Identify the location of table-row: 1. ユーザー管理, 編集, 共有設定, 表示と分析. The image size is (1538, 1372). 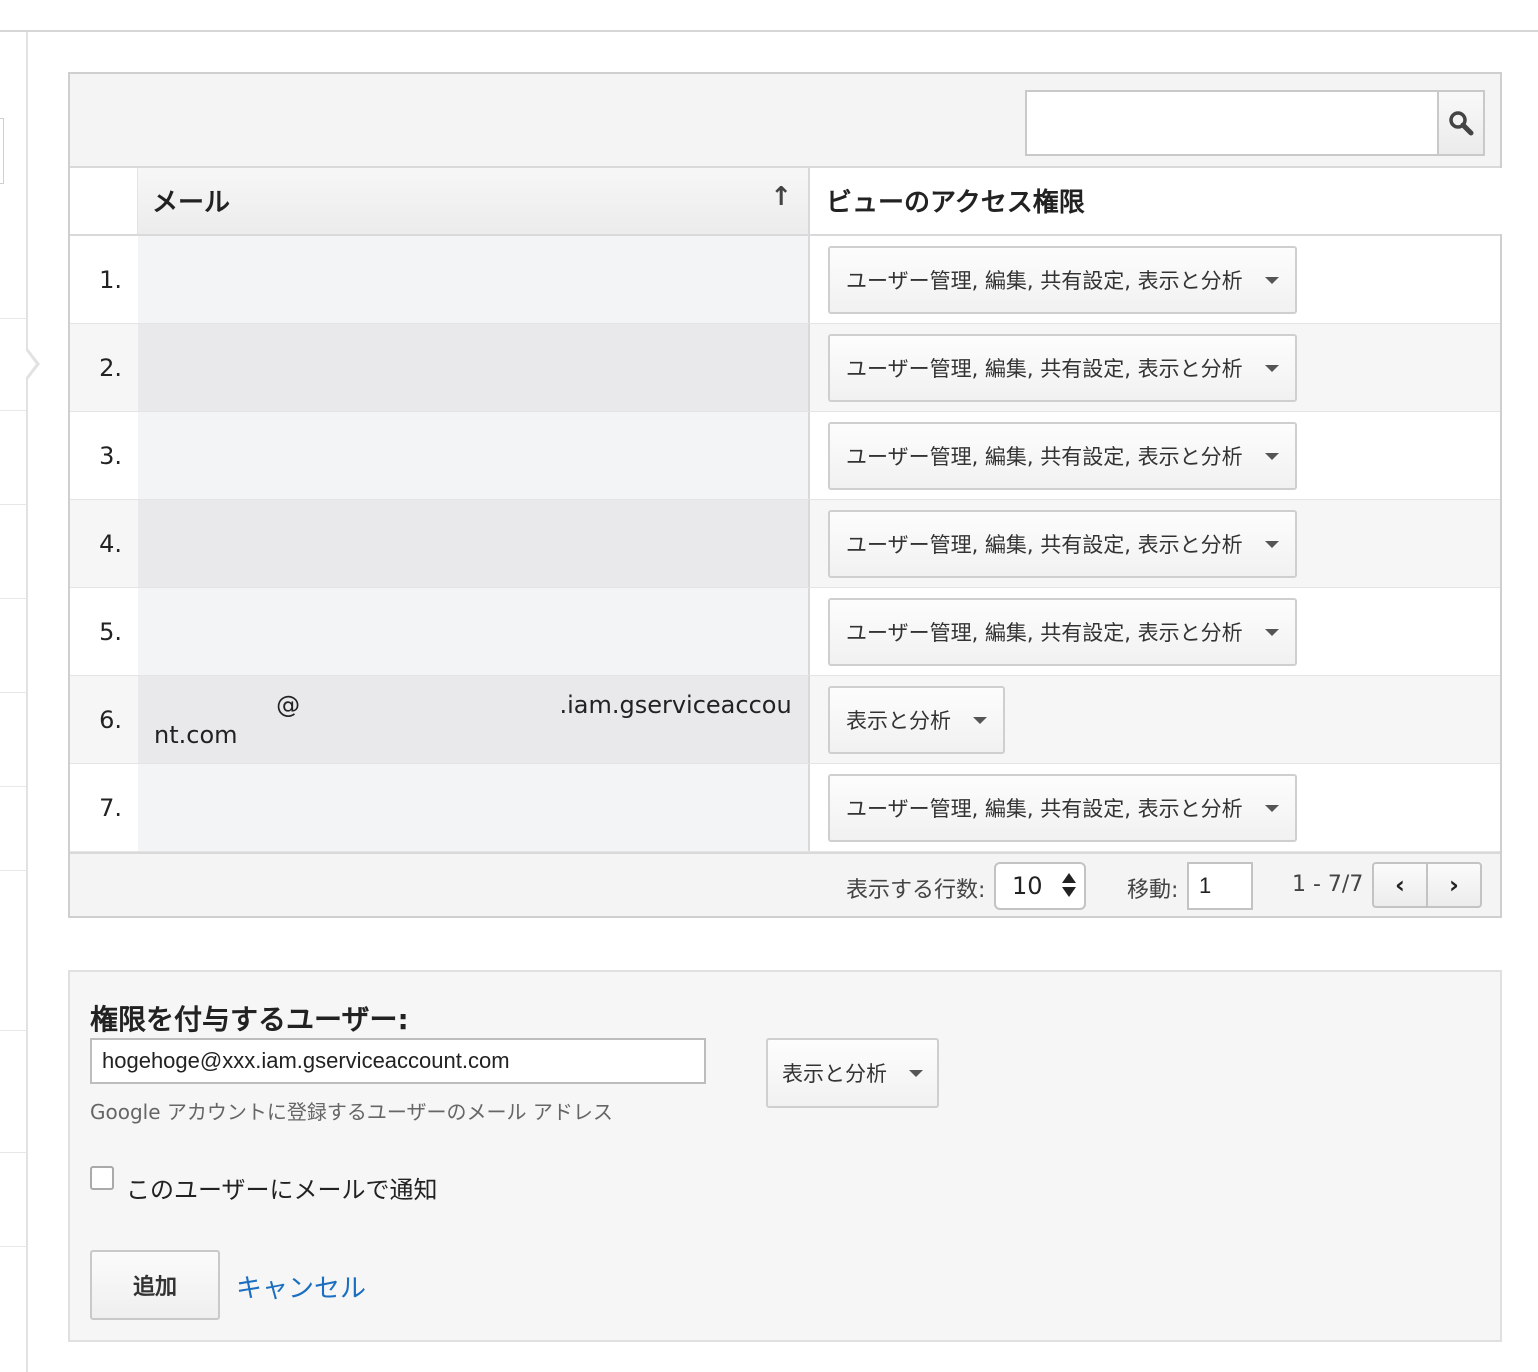
(785, 280).